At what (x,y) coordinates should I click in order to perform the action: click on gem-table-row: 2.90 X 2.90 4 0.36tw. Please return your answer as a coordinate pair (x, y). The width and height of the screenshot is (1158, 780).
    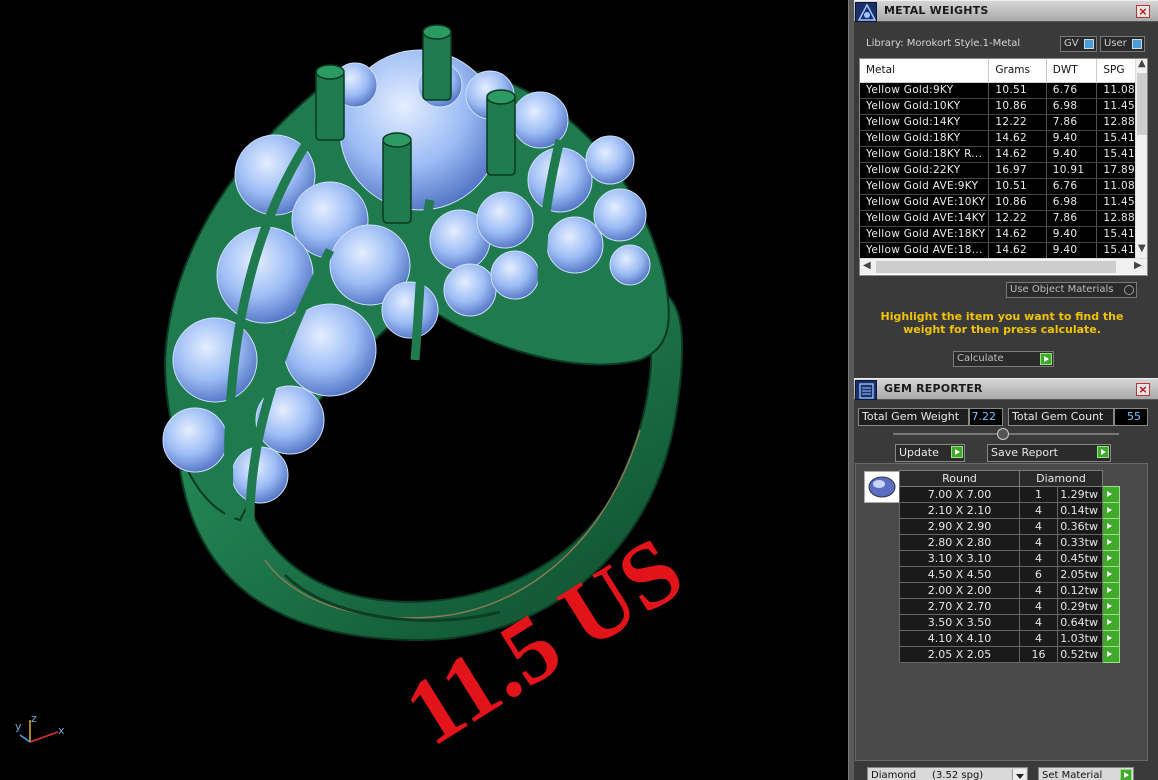
    Looking at the image, I should click on (1009, 526).